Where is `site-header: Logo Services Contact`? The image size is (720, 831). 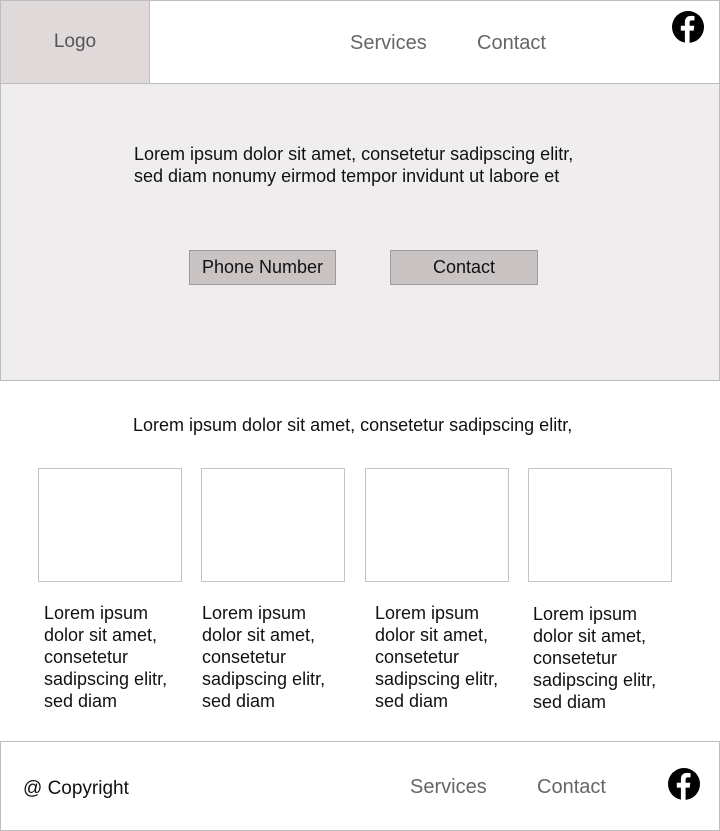
site-header: Logo Services Contact is located at coordinates (360, 42).